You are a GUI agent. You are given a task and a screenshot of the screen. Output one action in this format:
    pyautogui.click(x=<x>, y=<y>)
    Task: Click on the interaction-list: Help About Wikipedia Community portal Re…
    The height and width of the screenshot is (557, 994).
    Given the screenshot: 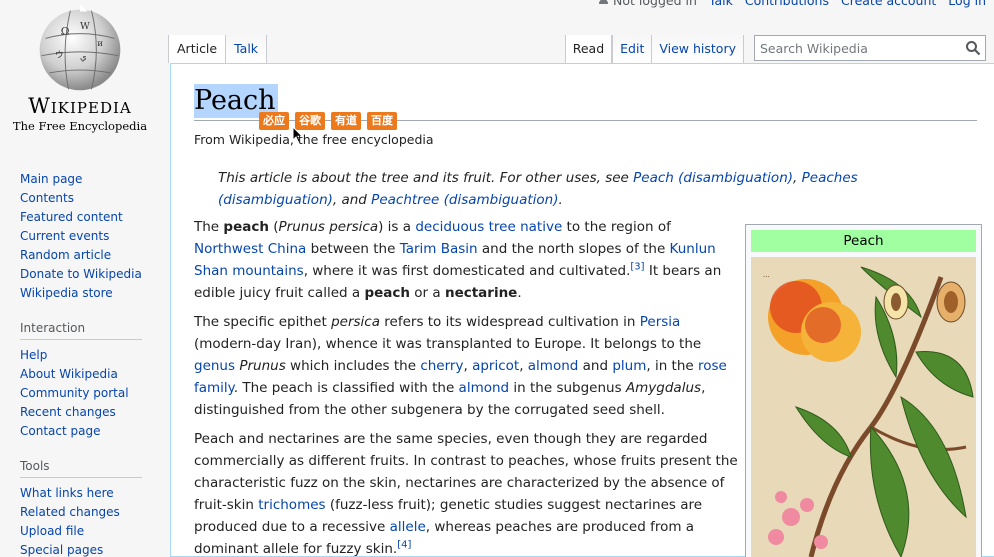 What is the action you would take?
    pyautogui.click(x=81, y=393)
    